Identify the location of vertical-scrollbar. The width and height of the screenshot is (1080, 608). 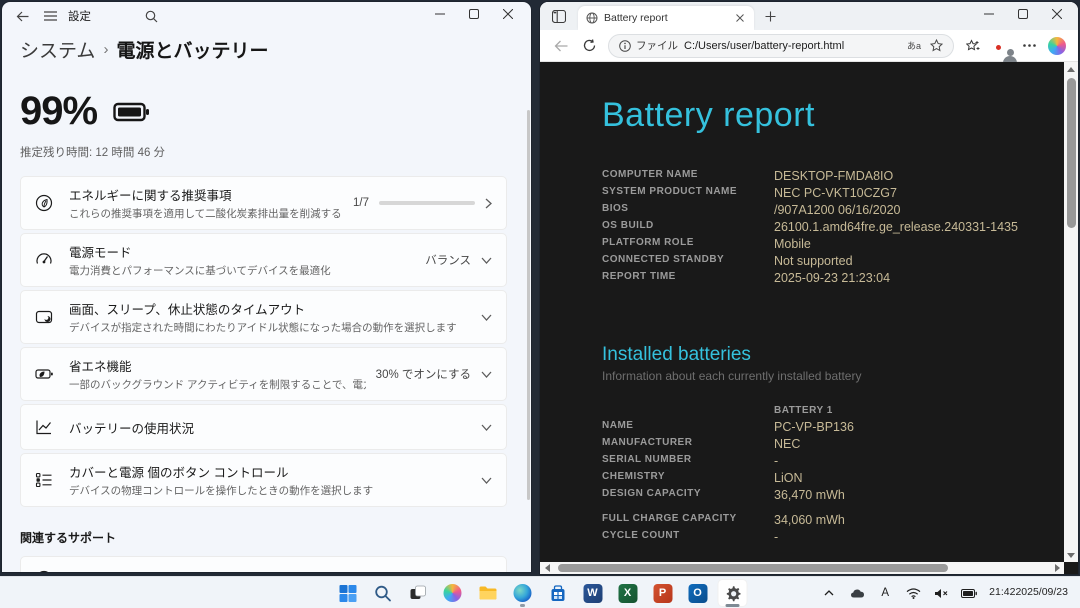
(1071, 312).